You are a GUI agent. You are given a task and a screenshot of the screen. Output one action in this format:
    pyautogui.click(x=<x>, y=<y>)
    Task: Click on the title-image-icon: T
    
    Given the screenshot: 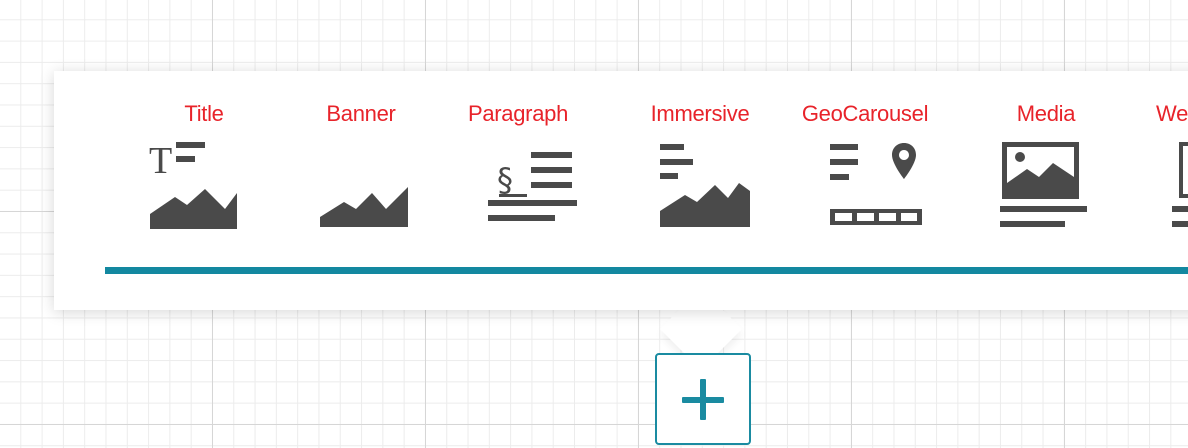 What is the action you would take?
    pyautogui.click(x=193, y=184)
    